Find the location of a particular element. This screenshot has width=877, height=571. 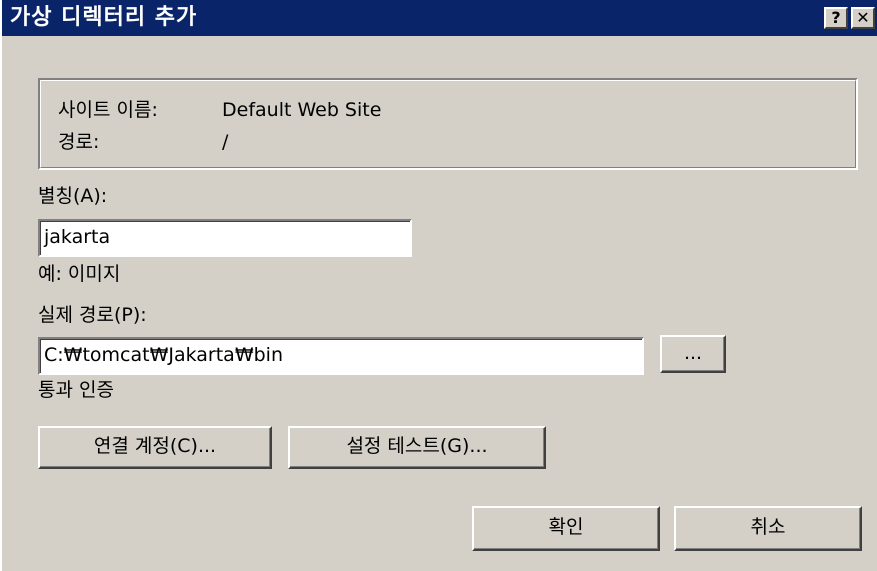

alias-label: 별칭(A): is located at coordinates (73, 196).